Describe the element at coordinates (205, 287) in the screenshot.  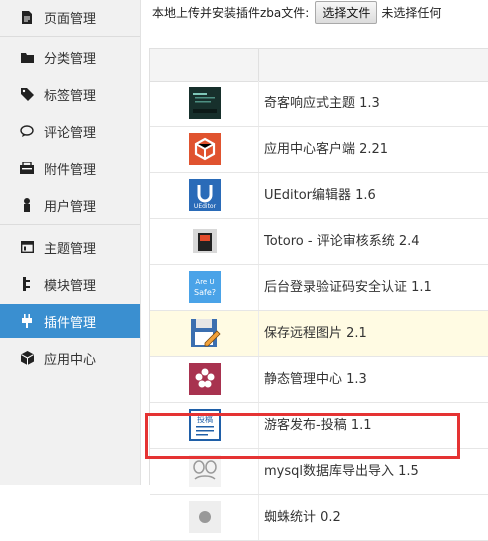
I see `are-you-safe-icon: Are U Safe?` at that location.